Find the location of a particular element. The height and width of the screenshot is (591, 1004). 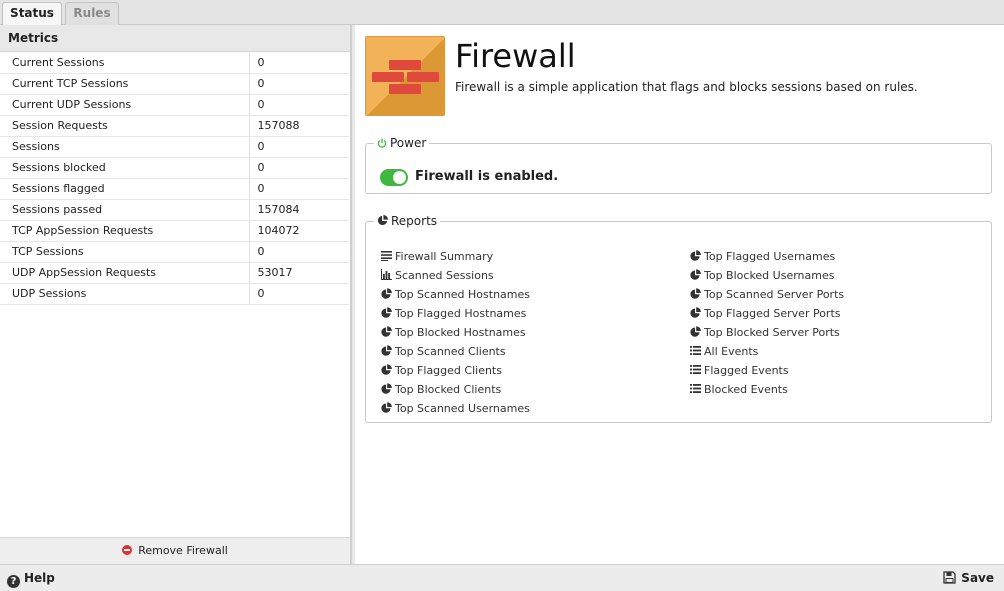

table-row: Sessions 0 is located at coordinates (174, 147).